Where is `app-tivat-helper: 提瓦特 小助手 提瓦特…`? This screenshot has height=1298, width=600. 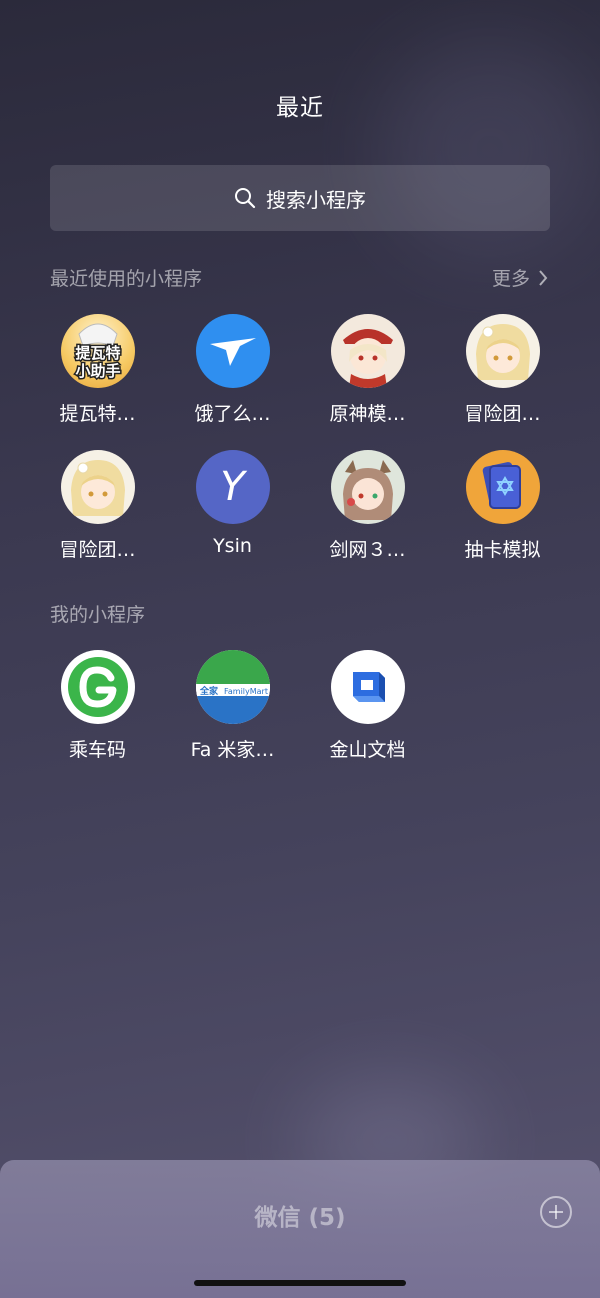
app-tivat-helper: 提瓦特 小助手 提瓦特… is located at coordinates (97, 382).